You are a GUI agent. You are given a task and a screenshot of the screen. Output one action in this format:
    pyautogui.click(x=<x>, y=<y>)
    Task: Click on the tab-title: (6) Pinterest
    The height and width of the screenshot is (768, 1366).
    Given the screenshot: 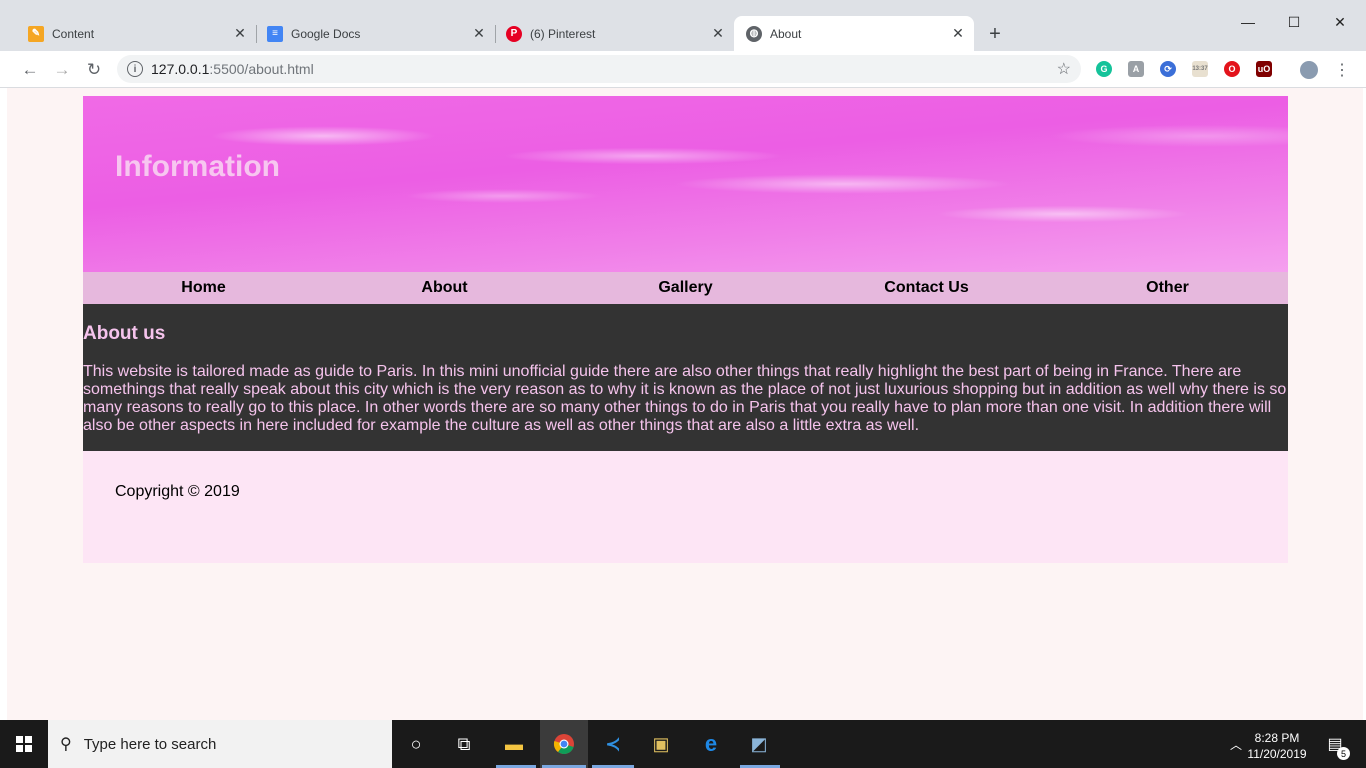 What is the action you would take?
    pyautogui.click(x=563, y=33)
    